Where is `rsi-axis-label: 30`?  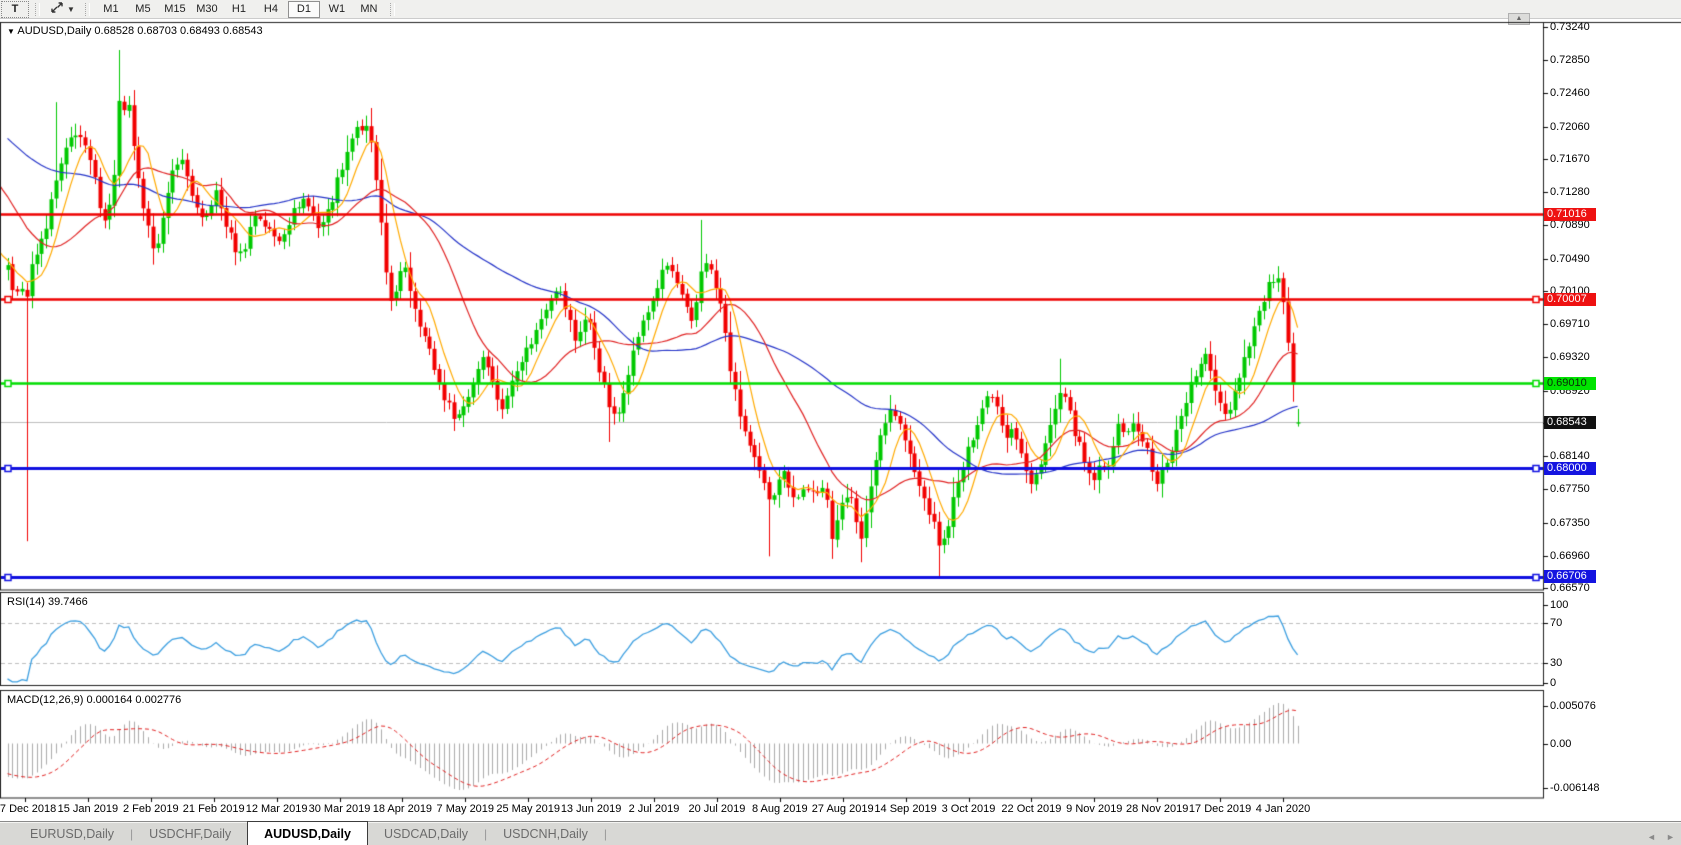 rsi-axis-label: 30 is located at coordinates (1556, 663).